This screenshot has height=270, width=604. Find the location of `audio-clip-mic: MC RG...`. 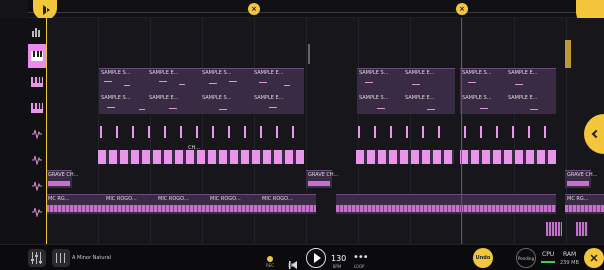

audio-clip-mic: MC RG... is located at coordinates (584, 204).